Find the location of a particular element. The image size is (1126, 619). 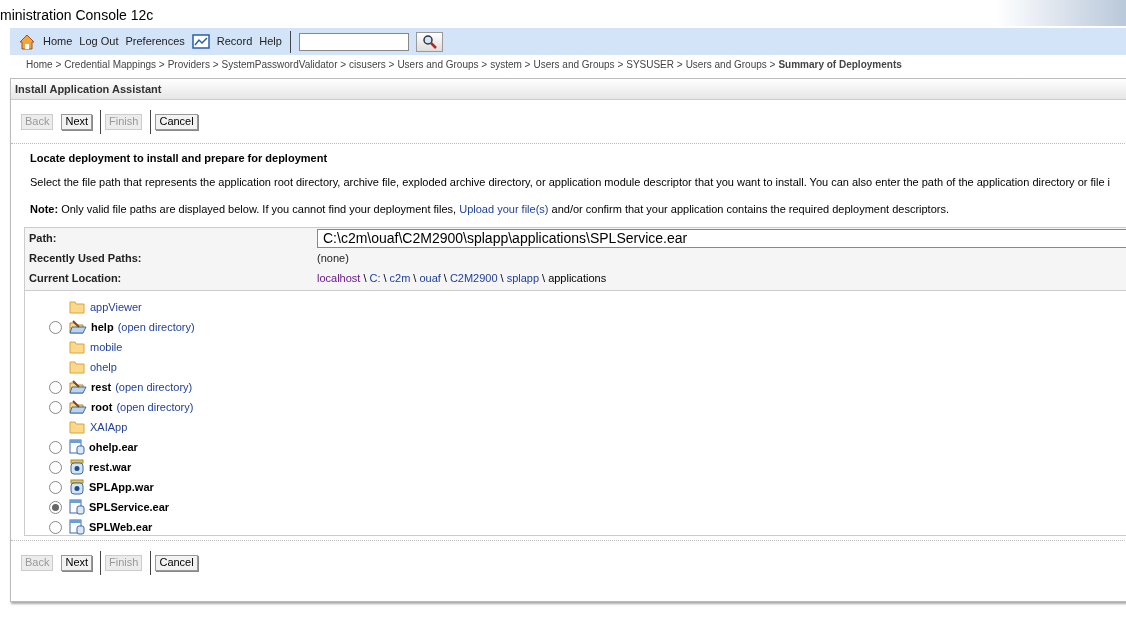

description-text: Select the file path that represents the application root directory, archive file, exploded archive directory, or application module descriptor that you want to install. You can also enter the path of the application directory or file i is located at coordinates (571, 182).